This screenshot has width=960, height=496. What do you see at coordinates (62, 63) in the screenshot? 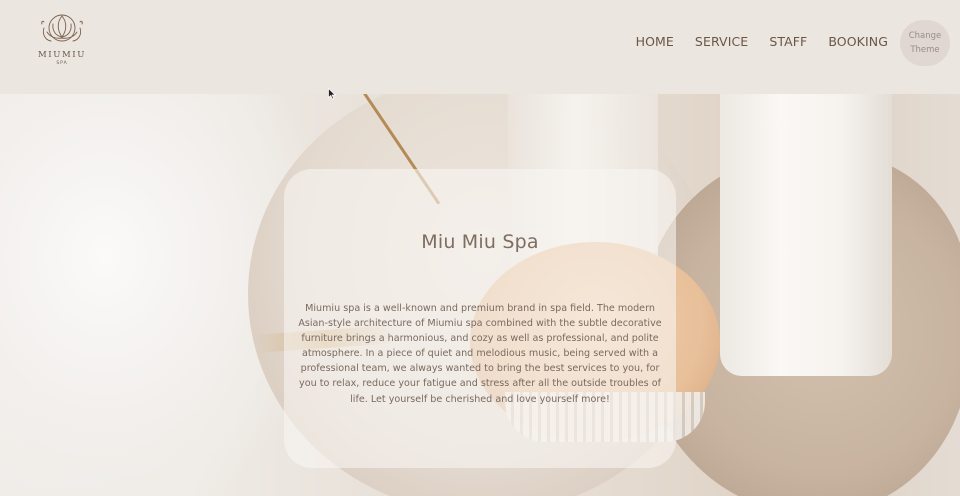
I see `brand-subtitle: SPA` at bounding box center [62, 63].